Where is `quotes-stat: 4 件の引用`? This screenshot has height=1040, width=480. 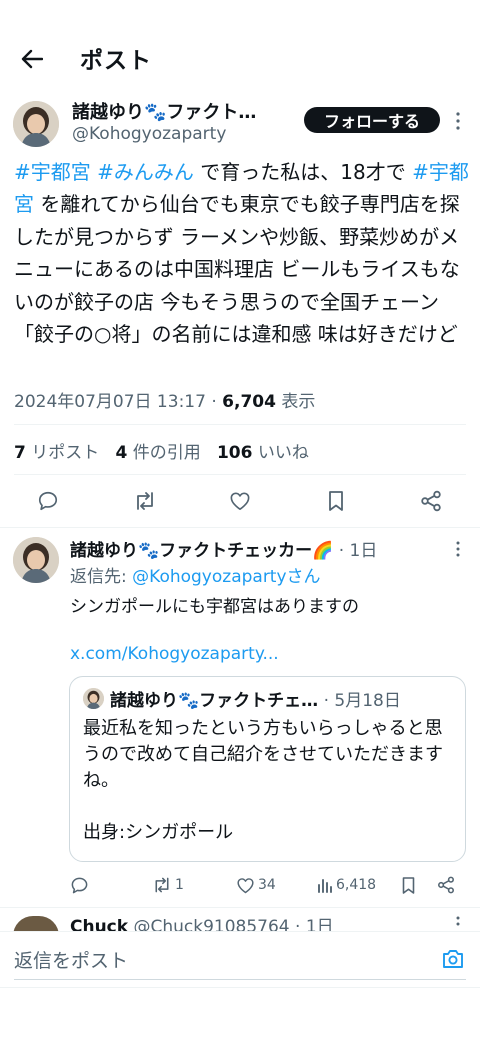 quotes-stat: 4 件の引用 is located at coordinates (157, 453).